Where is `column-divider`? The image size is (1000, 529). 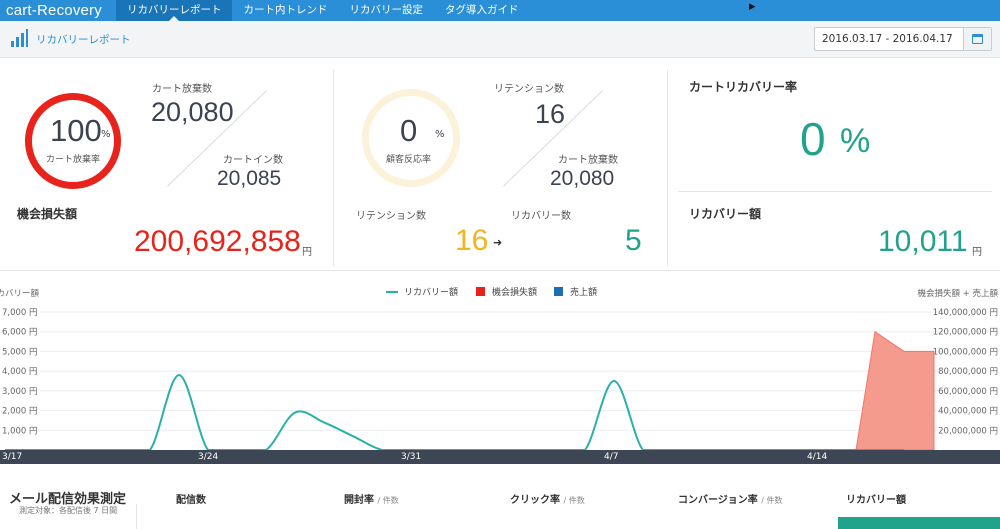 column-divider is located at coordinates (136, 516).